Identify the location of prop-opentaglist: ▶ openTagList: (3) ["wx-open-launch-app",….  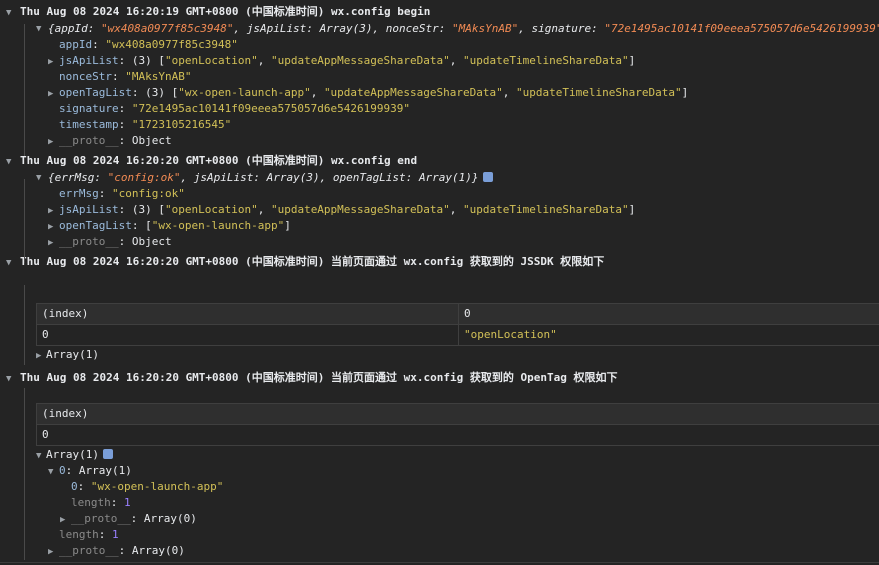
(439, 93).